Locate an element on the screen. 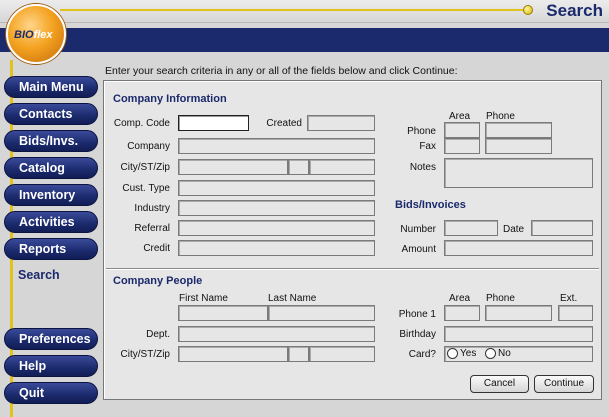 The height and width of the screenshot is (417, 609). notes-label: Notes is located at coordinates (422, 167).